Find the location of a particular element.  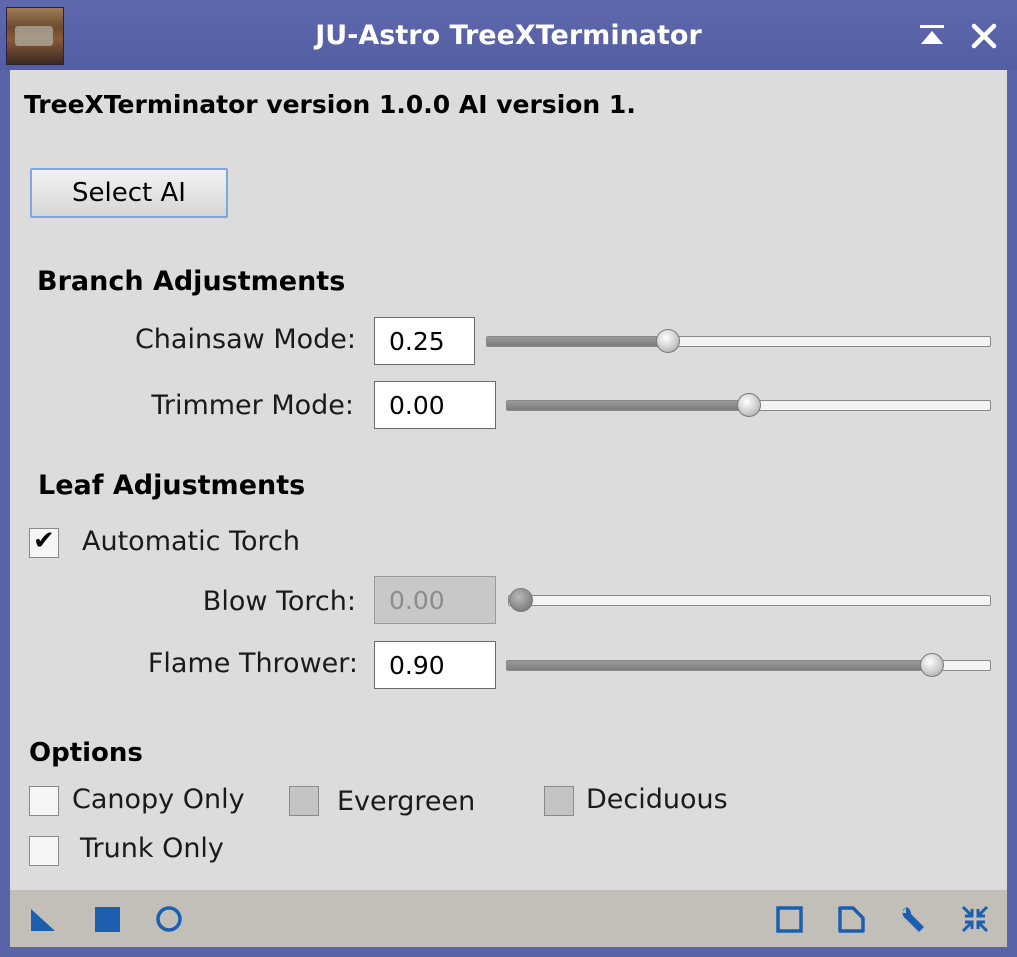

trimmer-slider-thumb is located at coordinates (748, 405).